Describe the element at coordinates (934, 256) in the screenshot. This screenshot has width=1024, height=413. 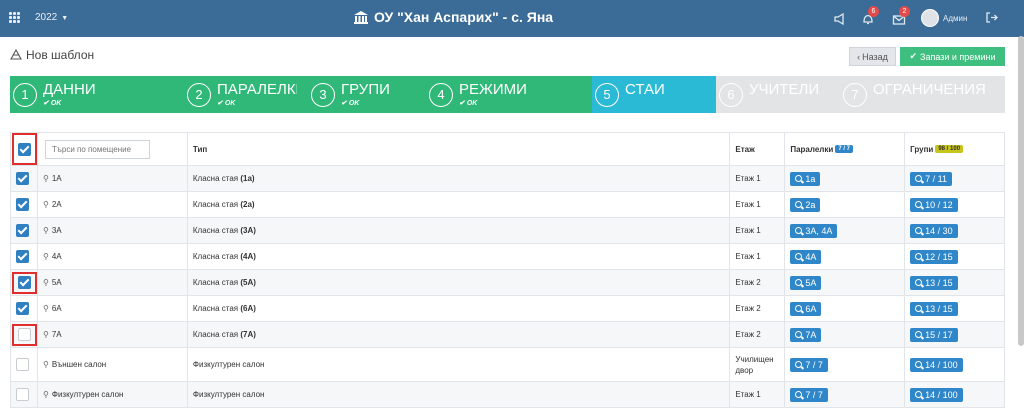
I see `groups-button: 12 / 15` at that location.